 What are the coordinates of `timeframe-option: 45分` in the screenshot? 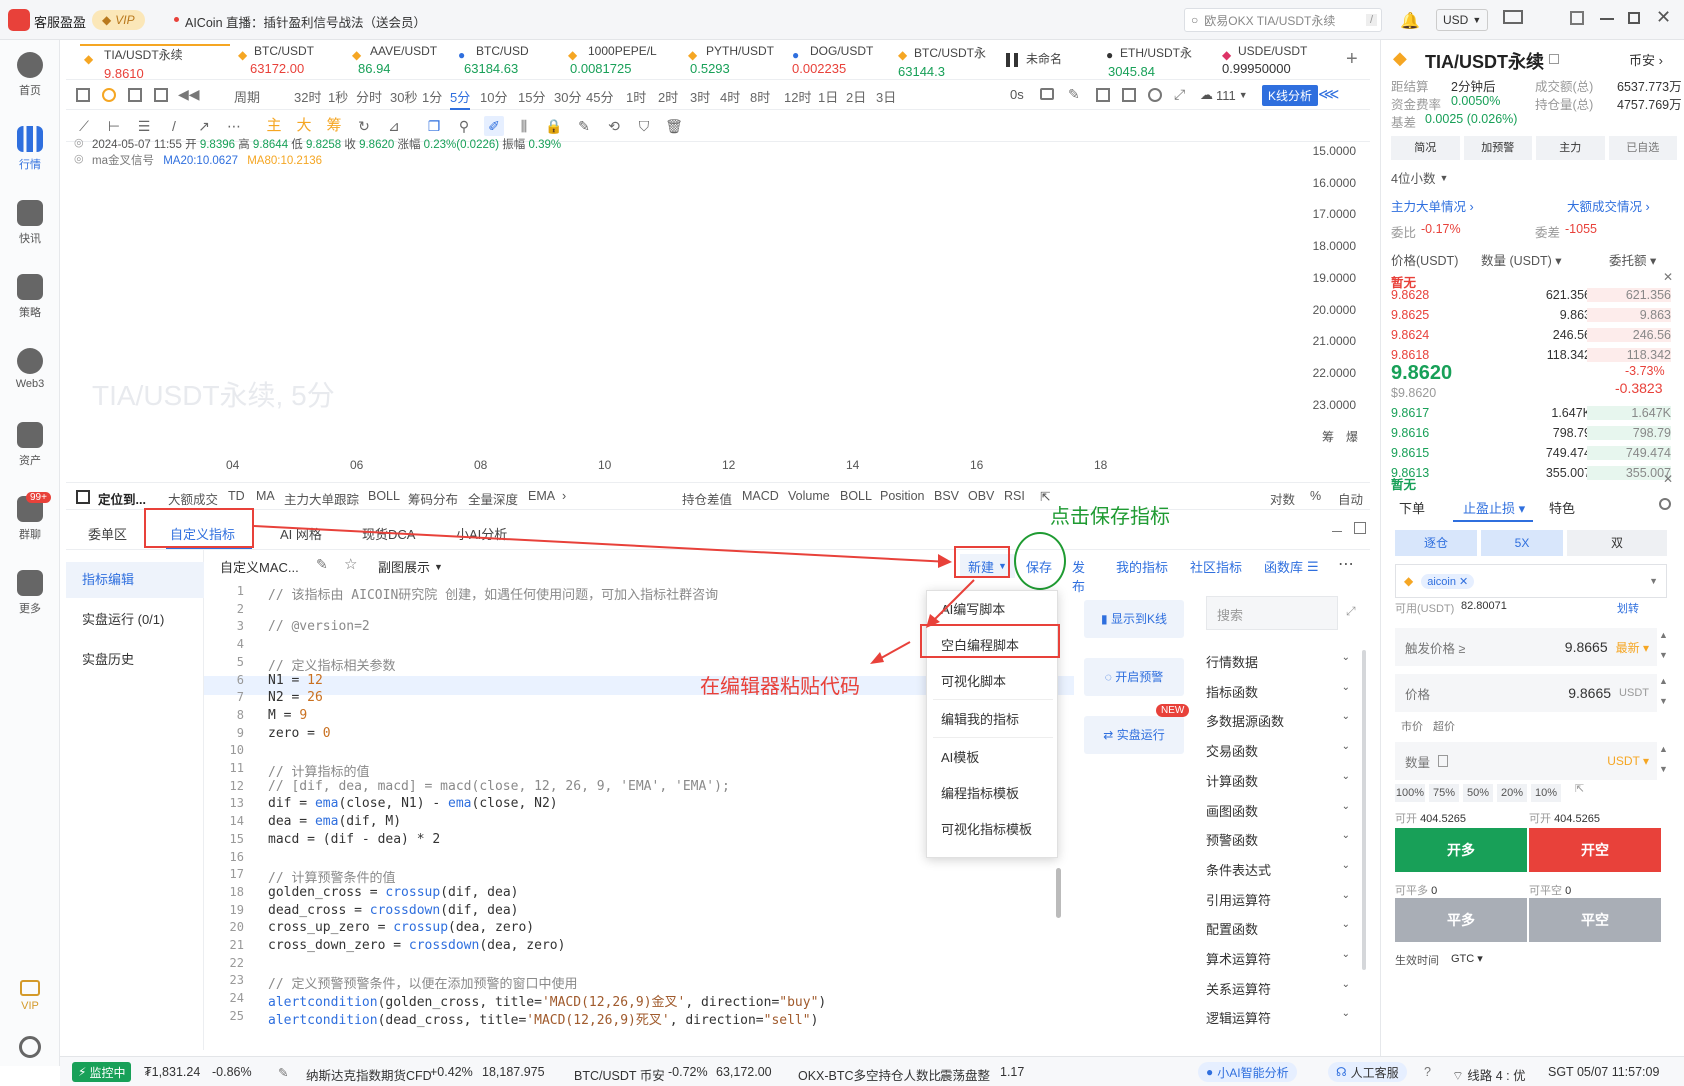 It's located at (599, 96).